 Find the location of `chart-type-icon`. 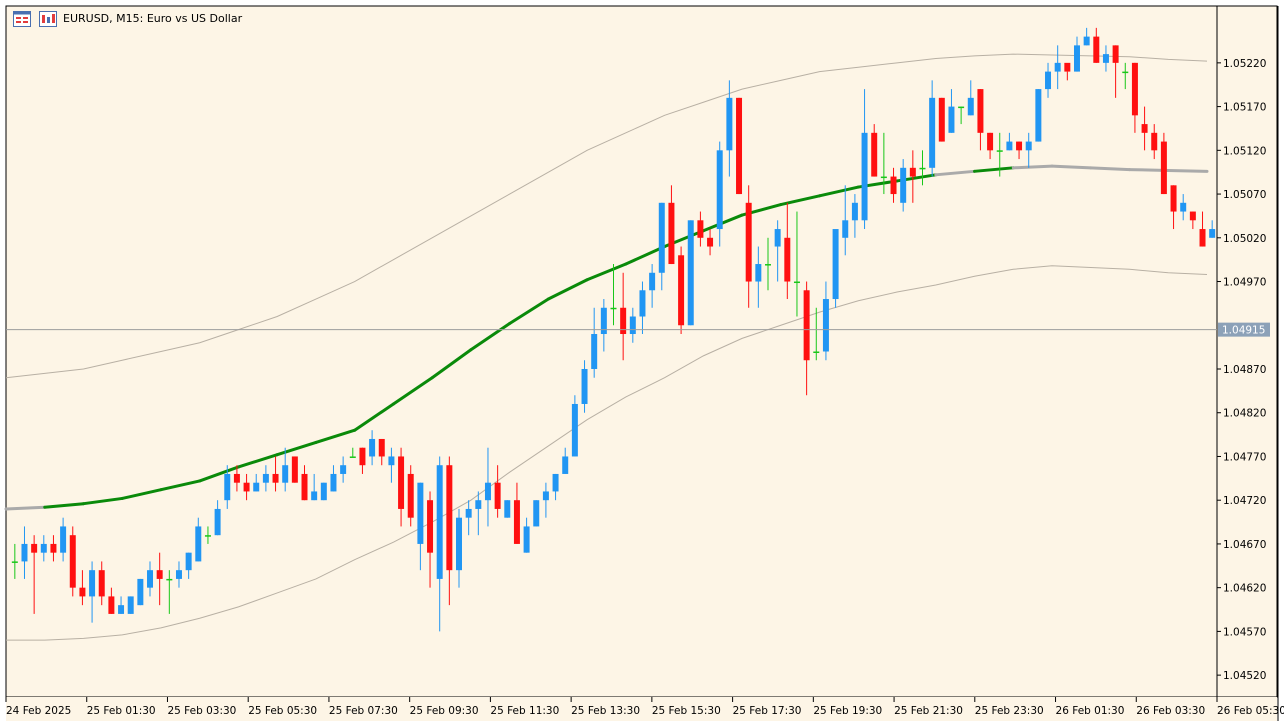

chart-type-icon is located at coordinates (48, 19).